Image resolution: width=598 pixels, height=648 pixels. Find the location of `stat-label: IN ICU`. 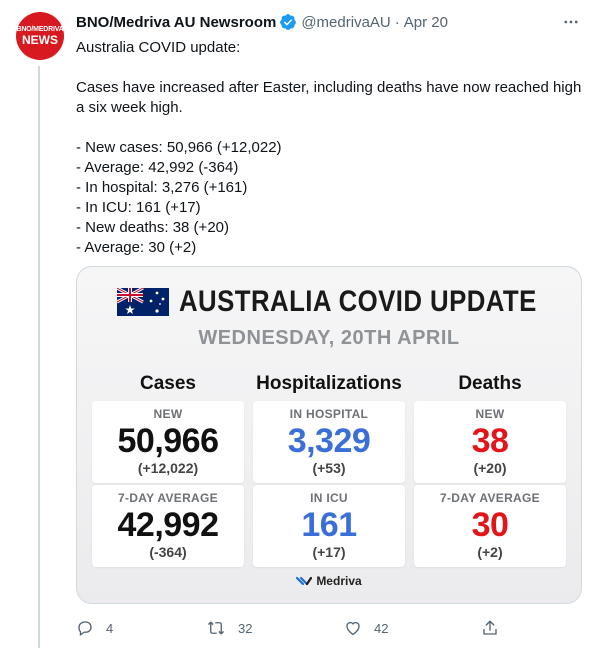

stat-label: IN ICU is located at coordinates (329, 498).